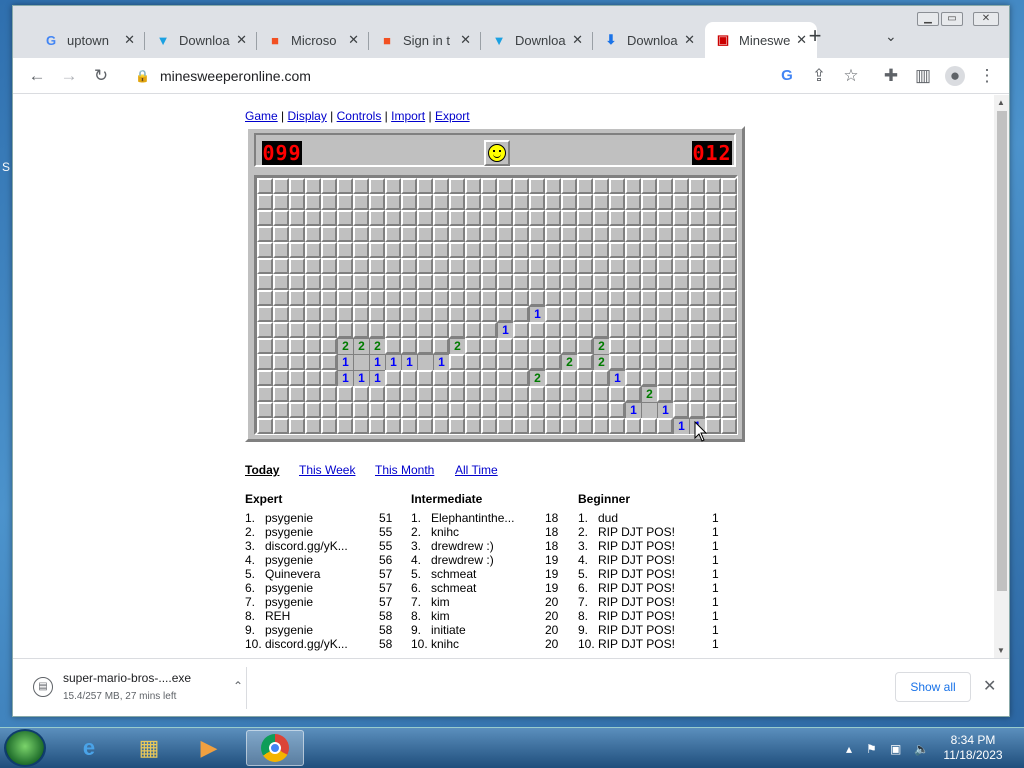 Image resolution: width=1024 pixels, height=768 pixels. Describe the element at coordinates (69, 76) in the screenshot. I see `forward-icon: →` at that location.